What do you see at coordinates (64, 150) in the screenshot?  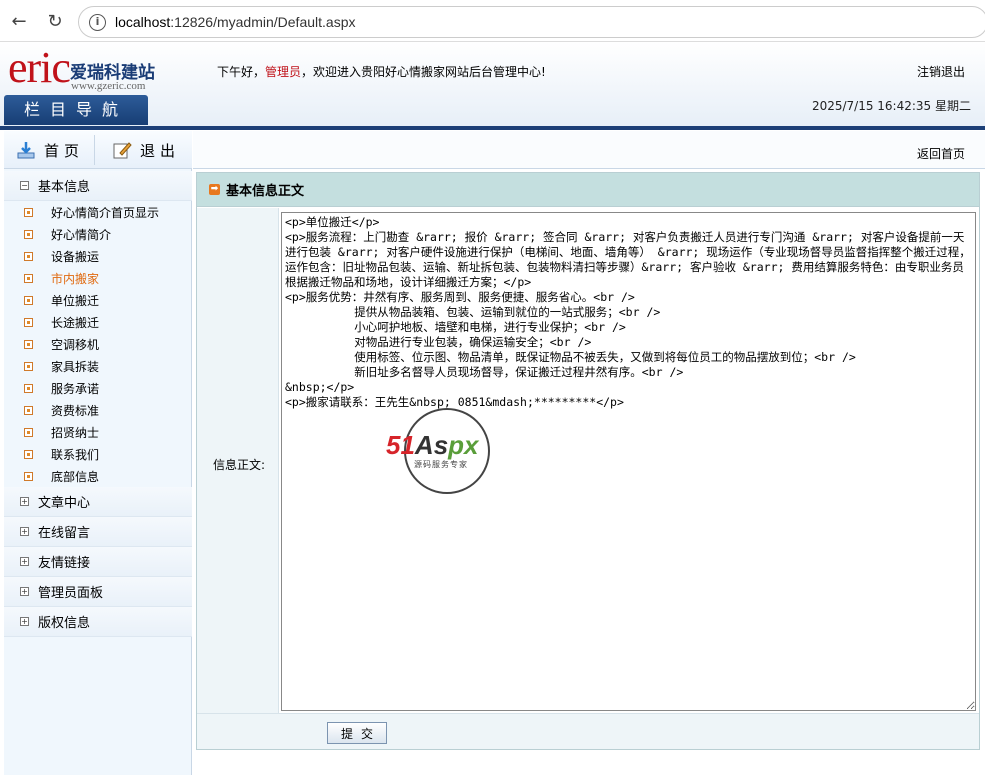 I see `home-label: 首页` at bounding box center [64, 150].